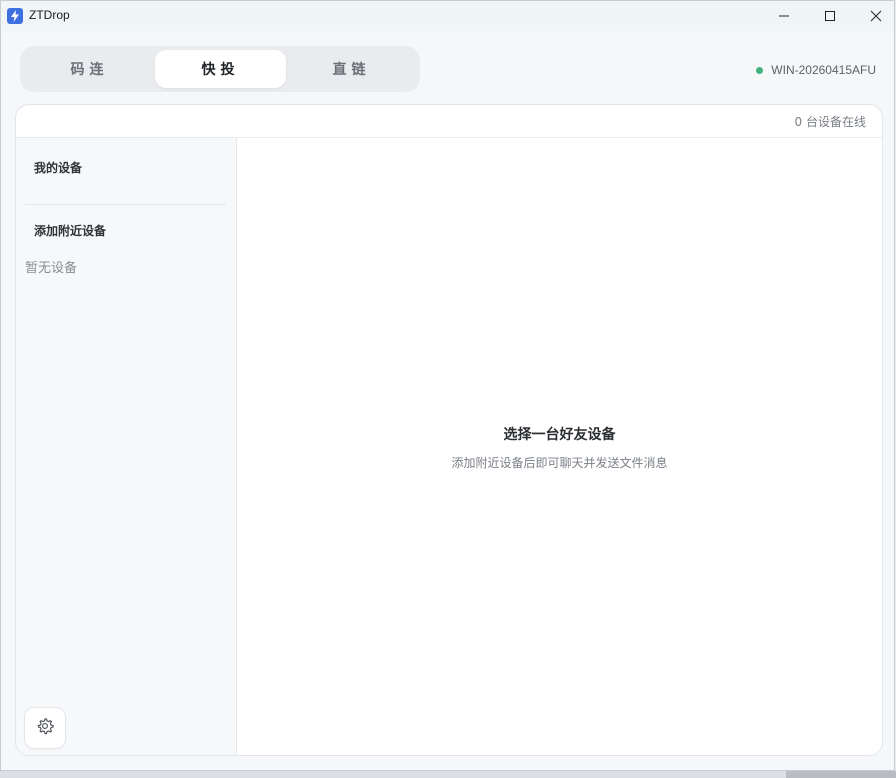 The height and width of the screenshot is (778, 896). I want to click on desktop-background, so click(448, 774).